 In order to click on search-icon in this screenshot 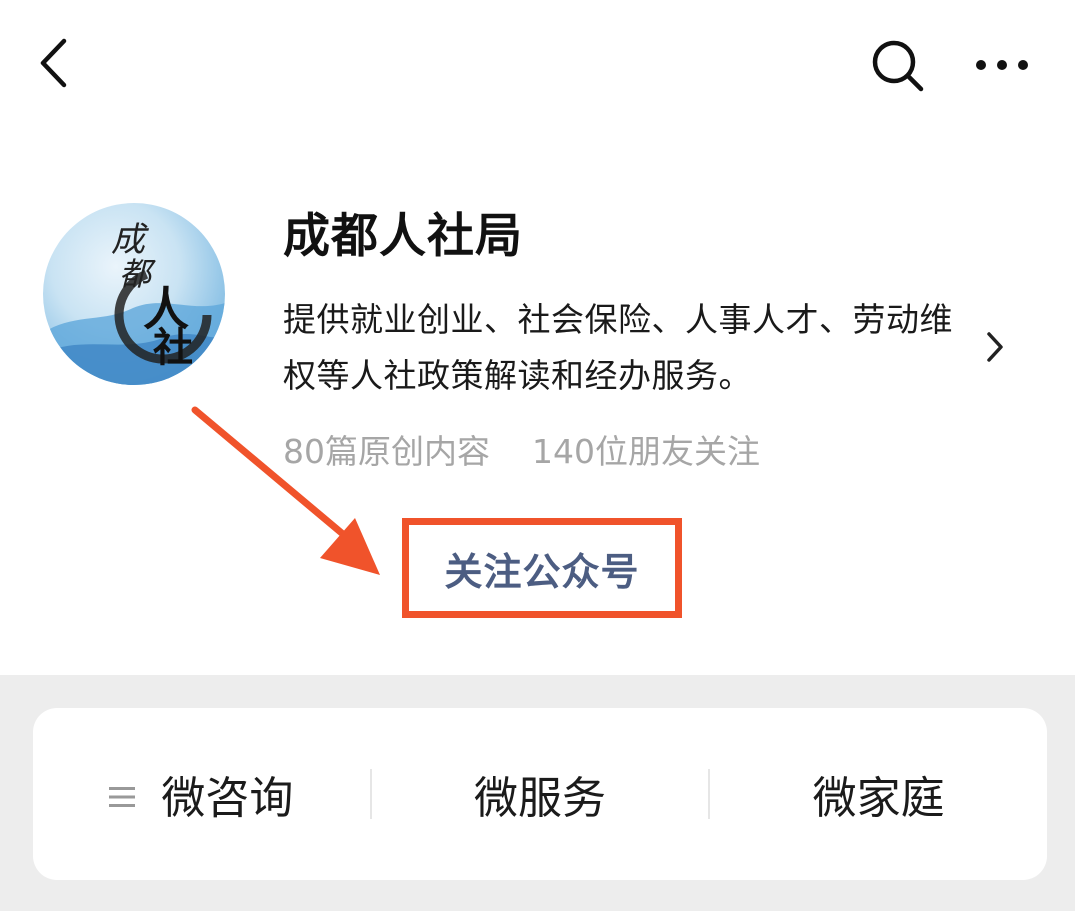, I will do `click(898, 66)`.